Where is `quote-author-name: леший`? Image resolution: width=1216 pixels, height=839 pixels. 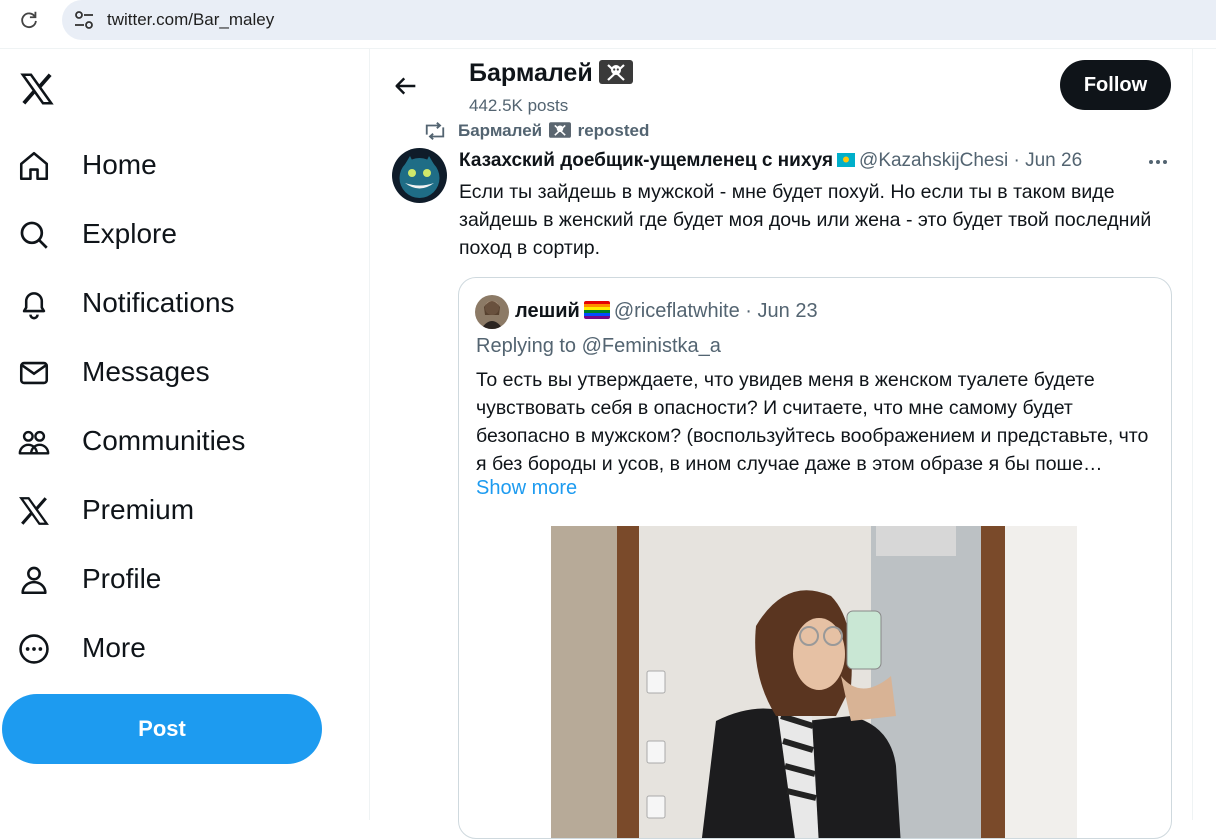 quote-author-name: леший is located at coordinates (547, 311).